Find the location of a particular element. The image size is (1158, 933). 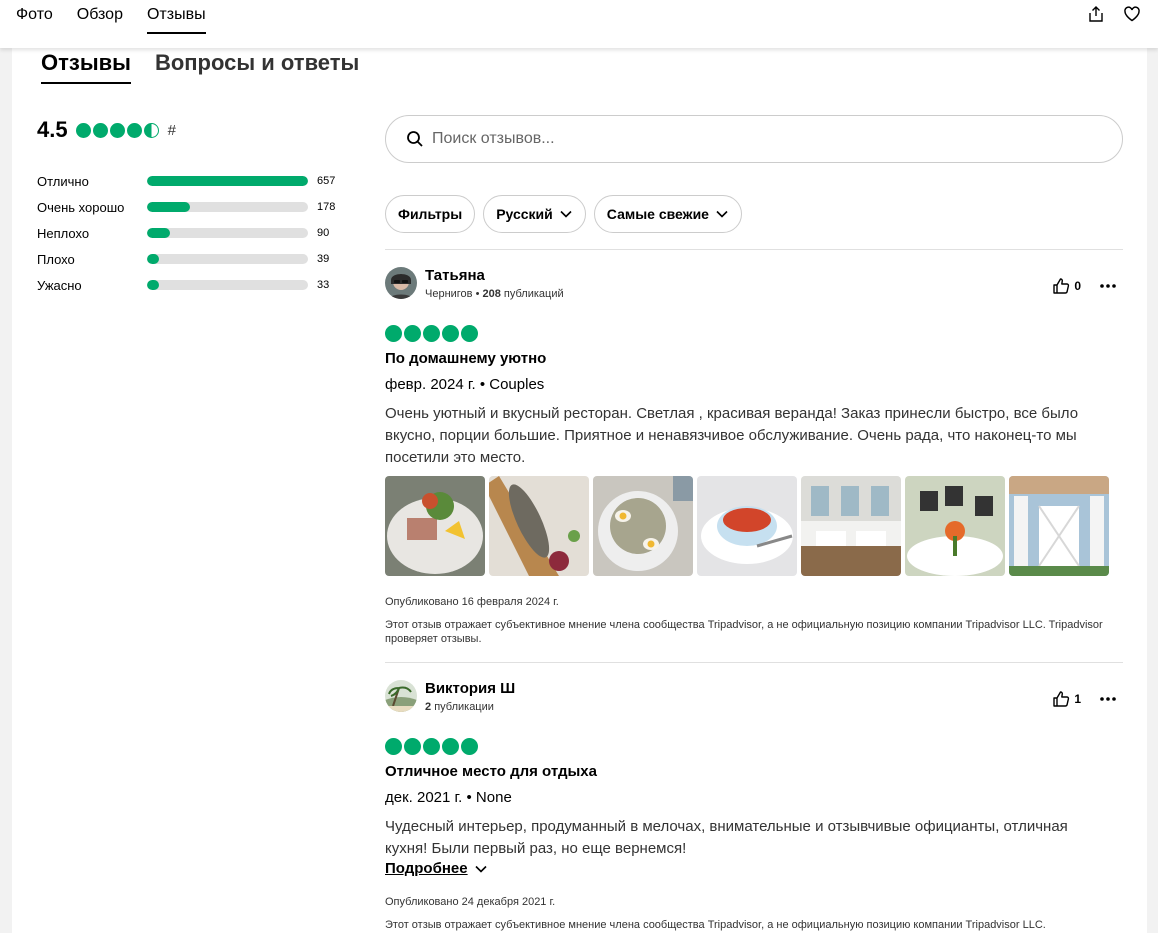

top-nav: Фото Обзор Отзывы is located at coordinates (111, 20).